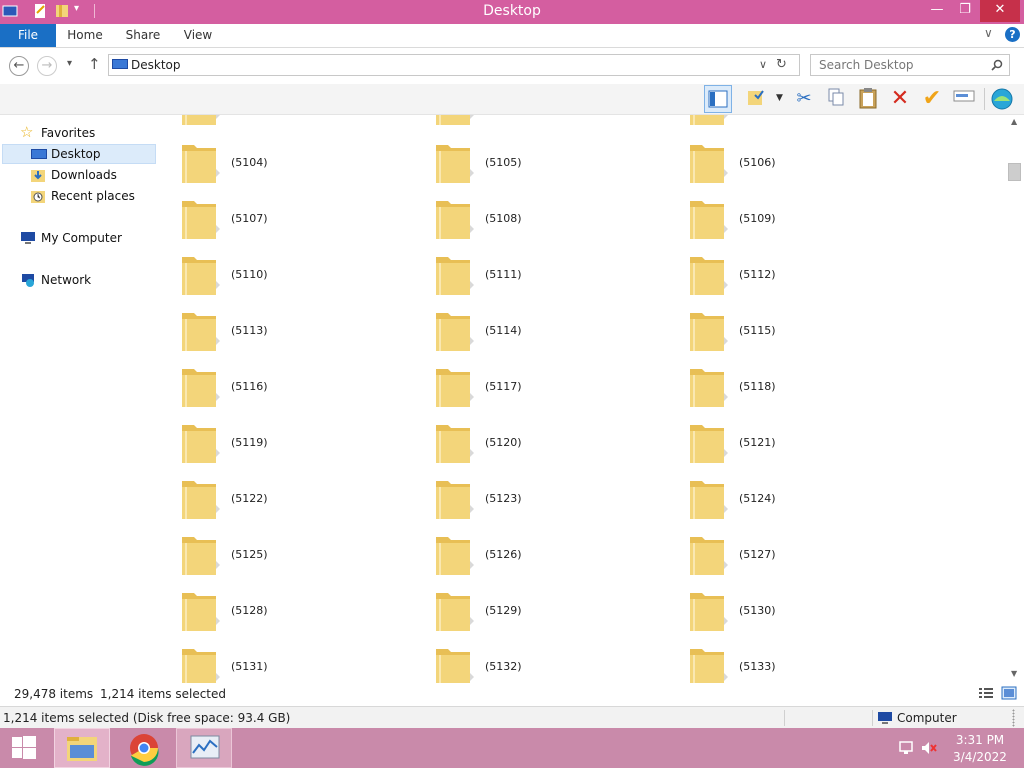  Describe the element at coordinates (1015, 399) in the screenshot. I see `vertical-scrollbar: ▲ ▼` at that location.